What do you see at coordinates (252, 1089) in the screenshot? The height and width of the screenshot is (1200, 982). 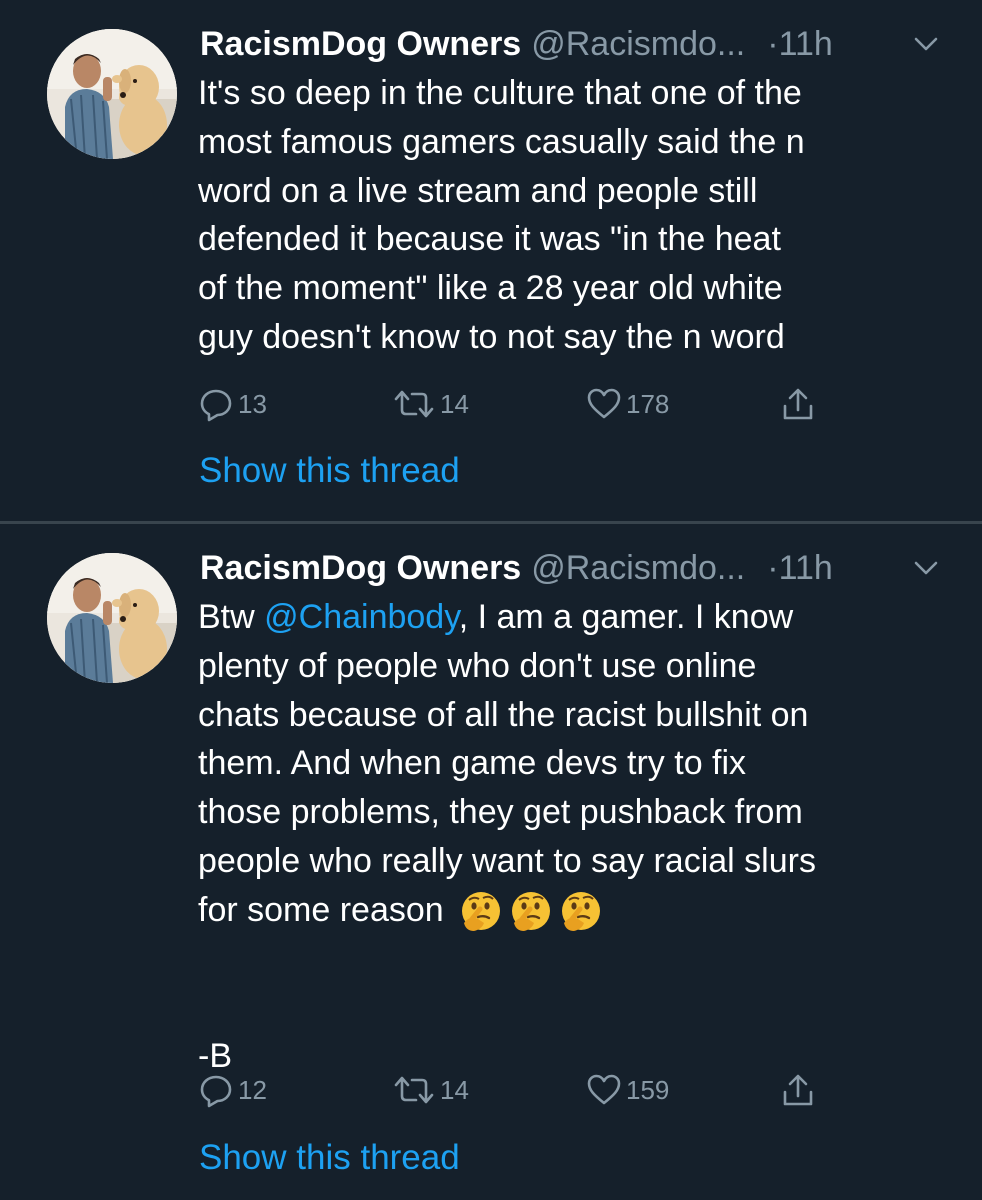 I see `reply-count: 12` at bounding box center [252, 1089].